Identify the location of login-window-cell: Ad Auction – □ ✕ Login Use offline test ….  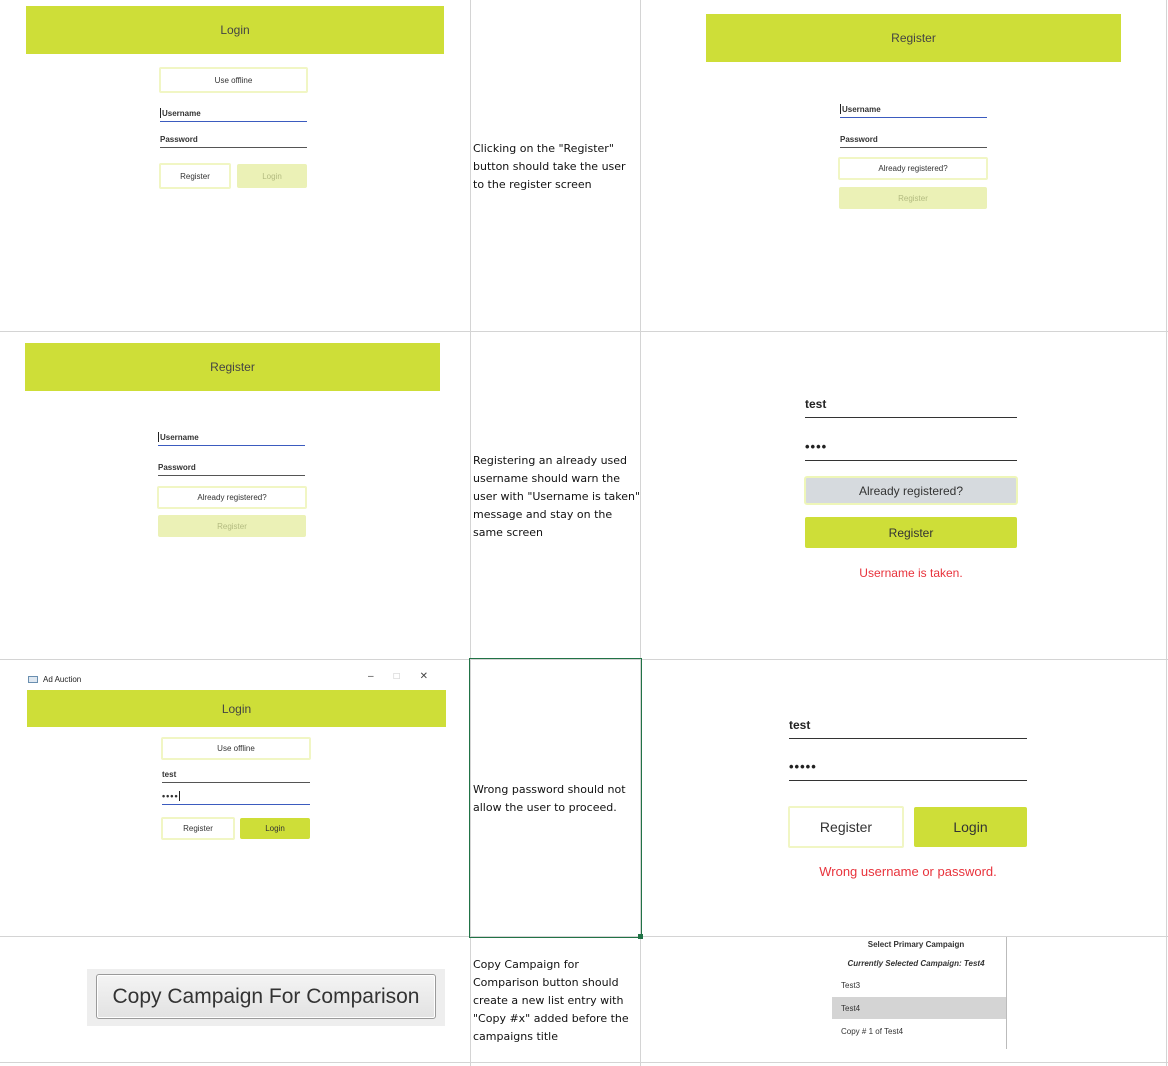
(235, 798).